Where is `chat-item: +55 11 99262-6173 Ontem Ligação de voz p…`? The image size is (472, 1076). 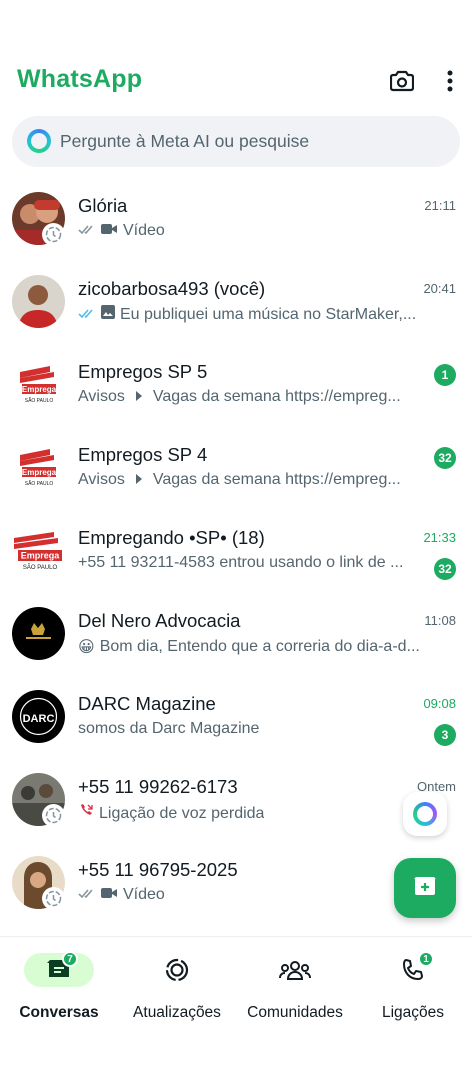 chat-item: +55 11 99262-6173 Ontem Ligação de voz p… is located at coordinates (236, 802).